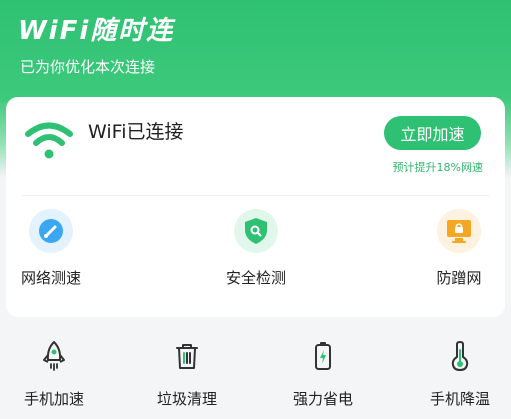  Describe the element at coordinates (256, 231) in the screenshot. I see `shield-icon` at that location.